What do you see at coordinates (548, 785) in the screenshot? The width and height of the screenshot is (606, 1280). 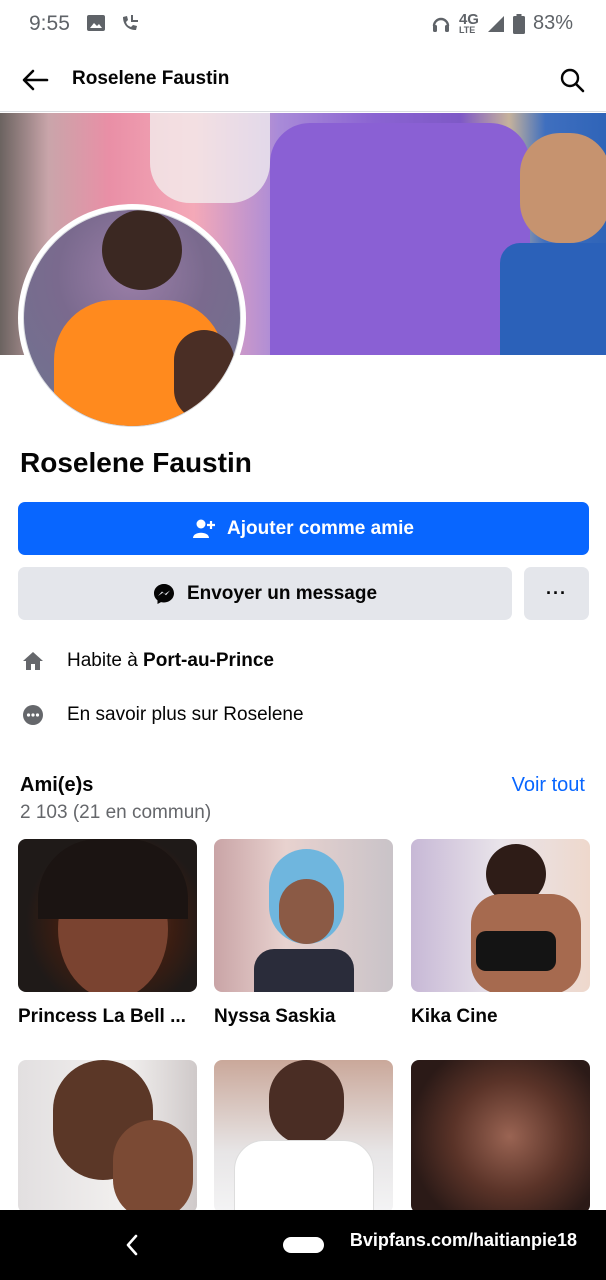 I see `see-all-friends-link: Voir tout` at bounding box center [548, 785].